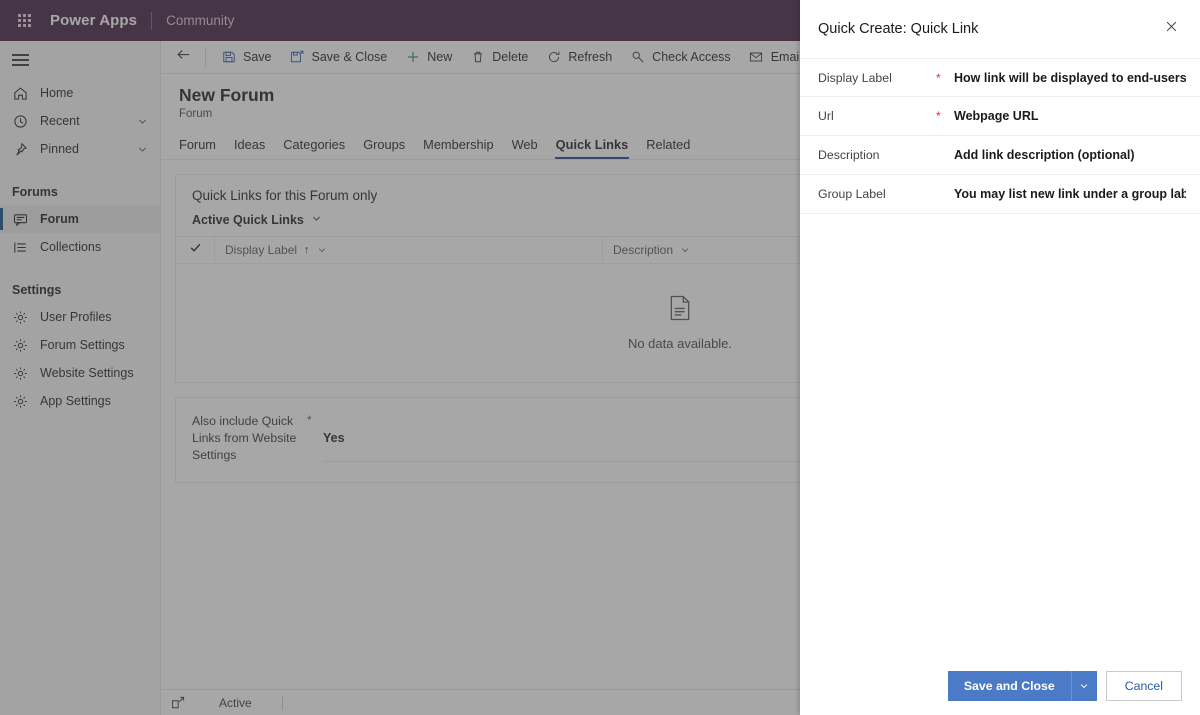 The height and width of the screenshot is (715, 1200). I want to click on save-and-close-button: Save & Close, so click(339, 57).